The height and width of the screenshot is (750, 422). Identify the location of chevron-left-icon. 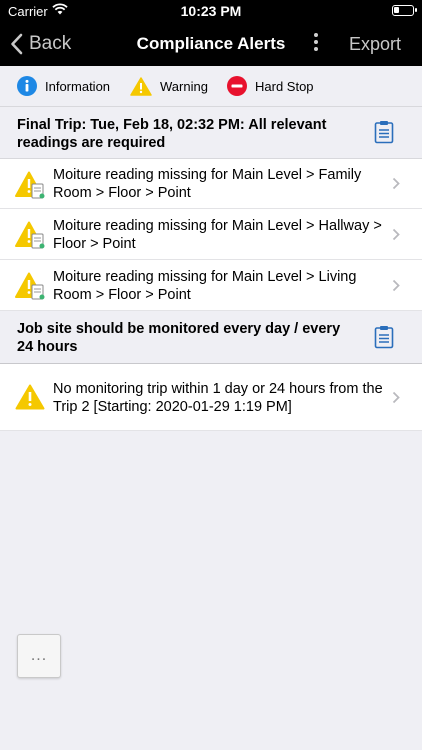
(17, 44).